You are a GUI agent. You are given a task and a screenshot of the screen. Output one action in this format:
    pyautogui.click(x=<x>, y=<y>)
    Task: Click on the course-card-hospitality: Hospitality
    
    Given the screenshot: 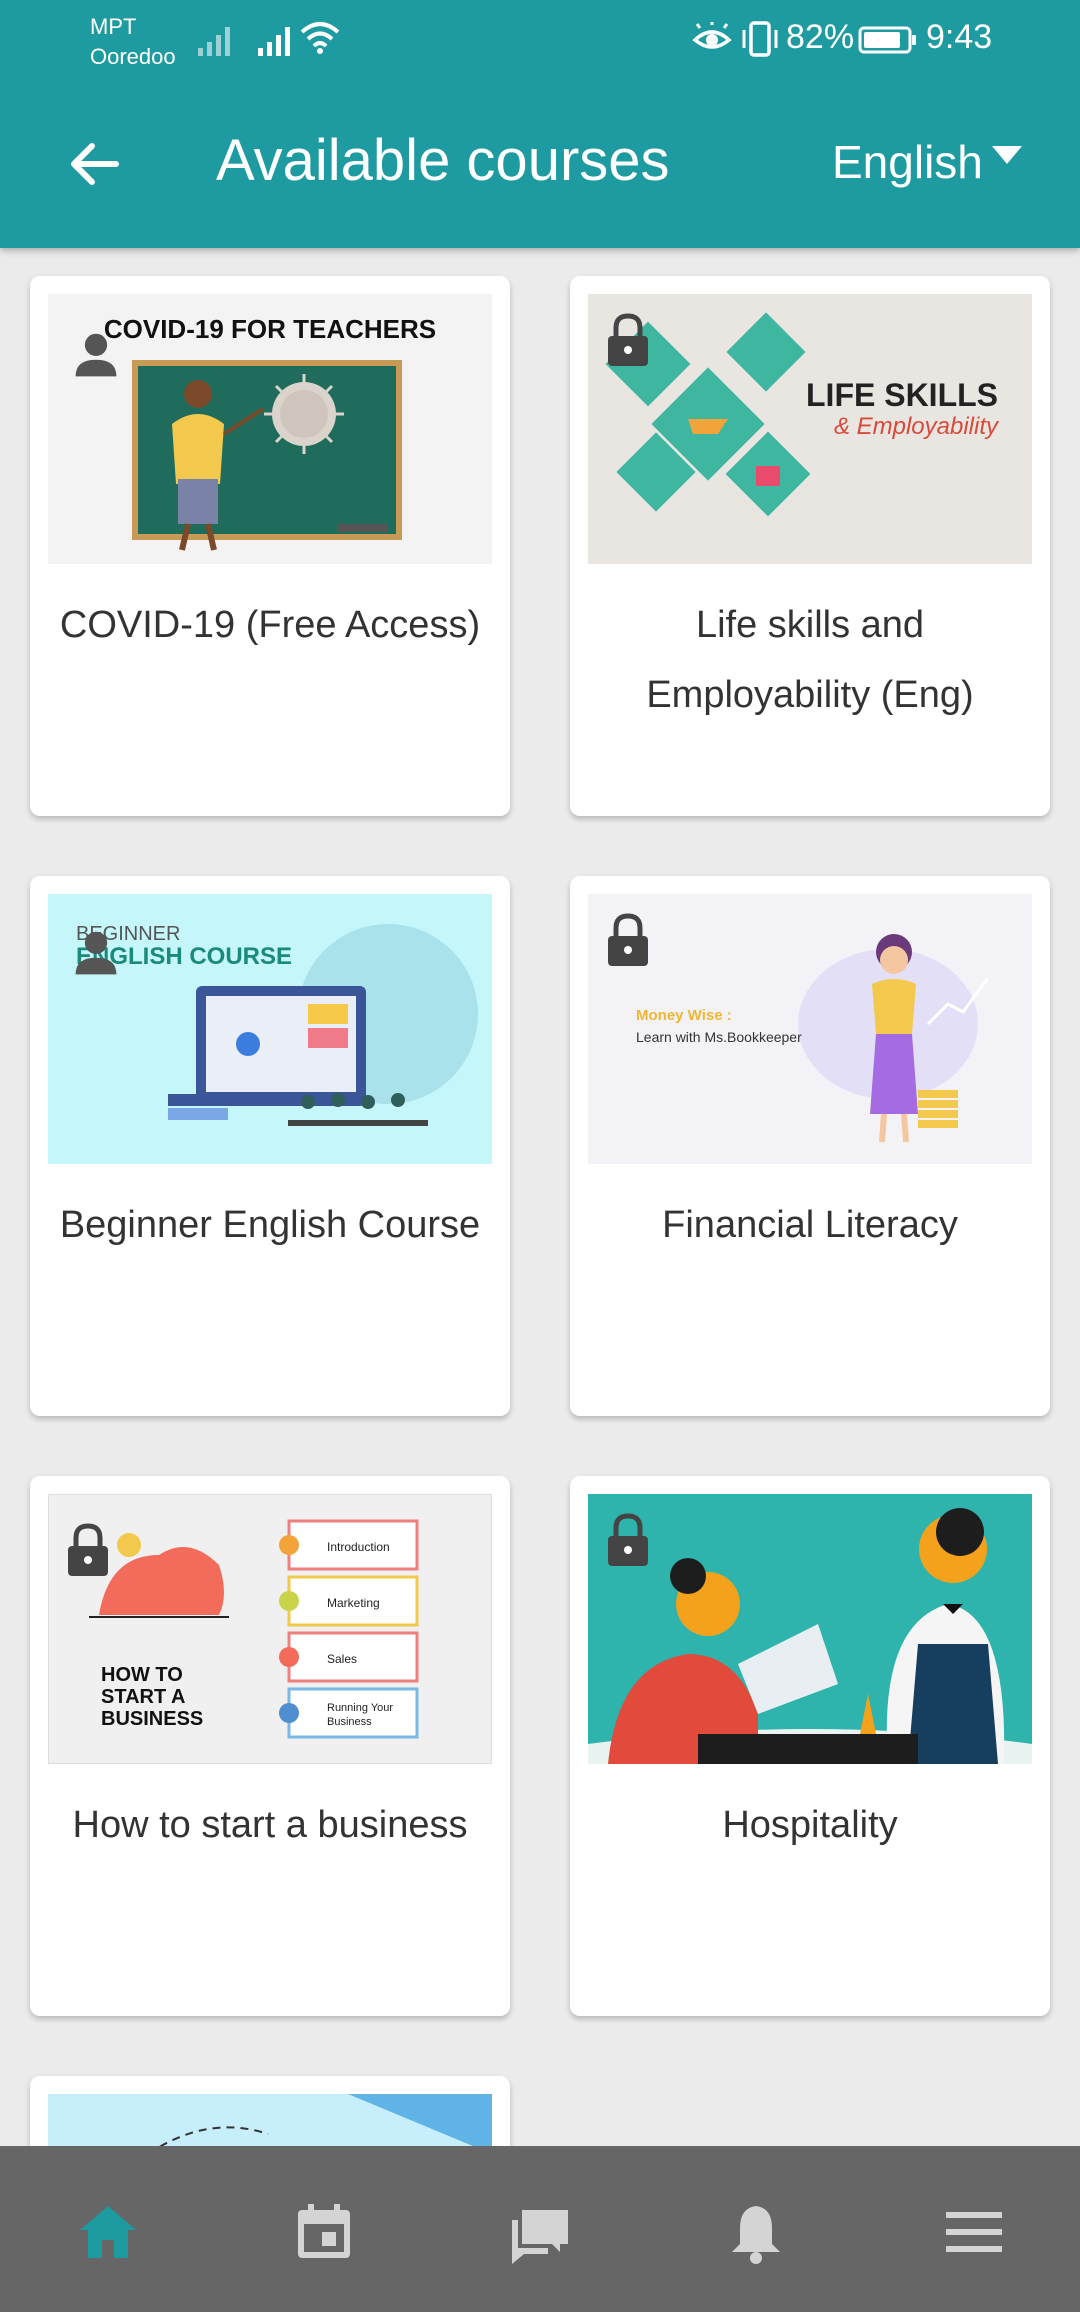 What is the action you would take?
    pyautogui.click(x=810, y=1746)
    